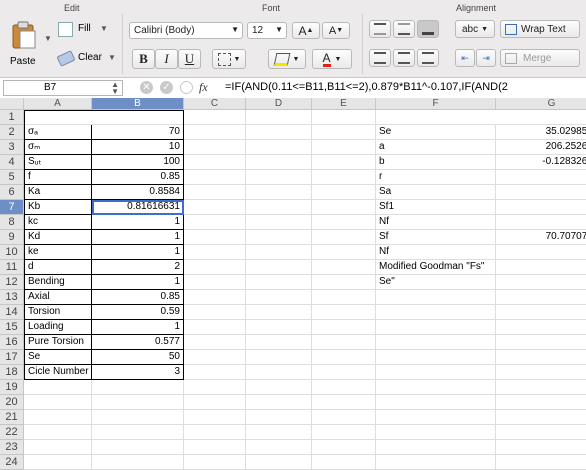 The width and height of the screenshot is (586, 470). I want to click on input-label-cell: Pure Torsion, so click(58, 342).